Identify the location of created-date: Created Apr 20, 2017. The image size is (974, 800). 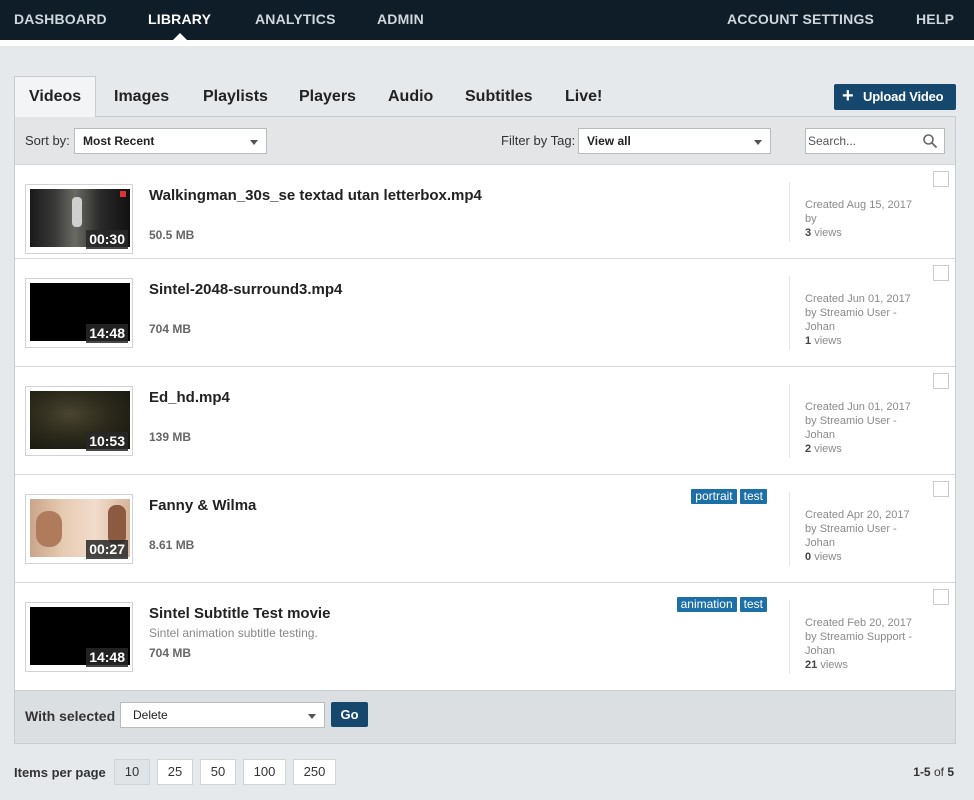
(857, 515).